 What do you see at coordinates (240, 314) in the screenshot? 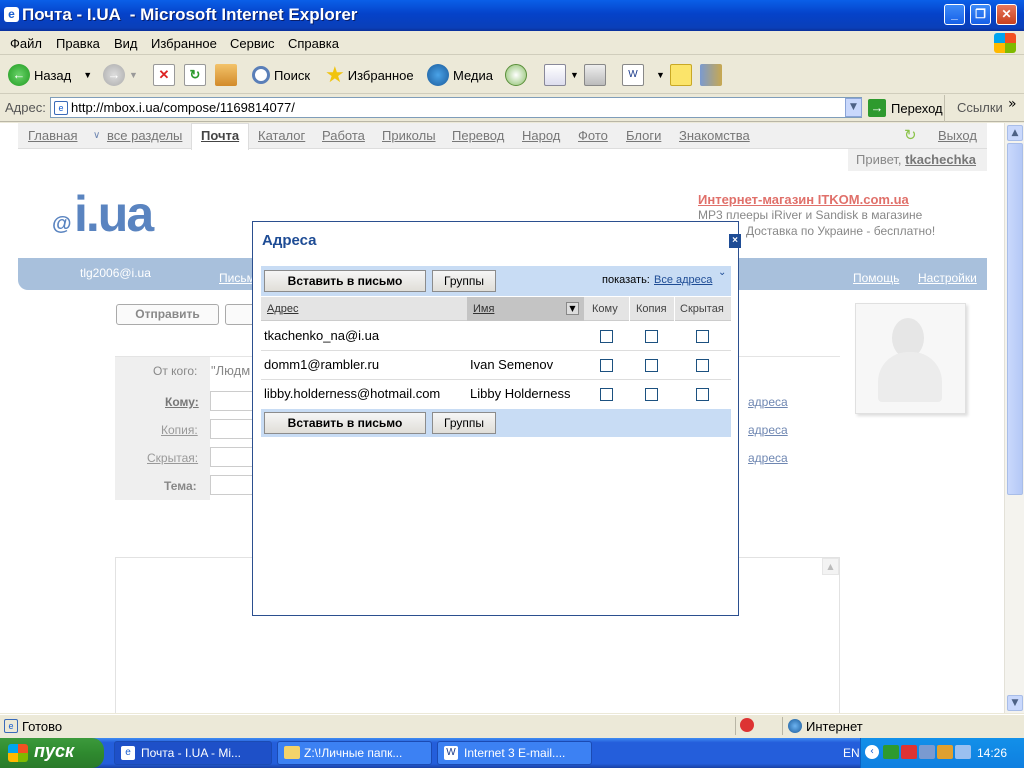
I see `save-draft-button` at bounding box center [240, 314].